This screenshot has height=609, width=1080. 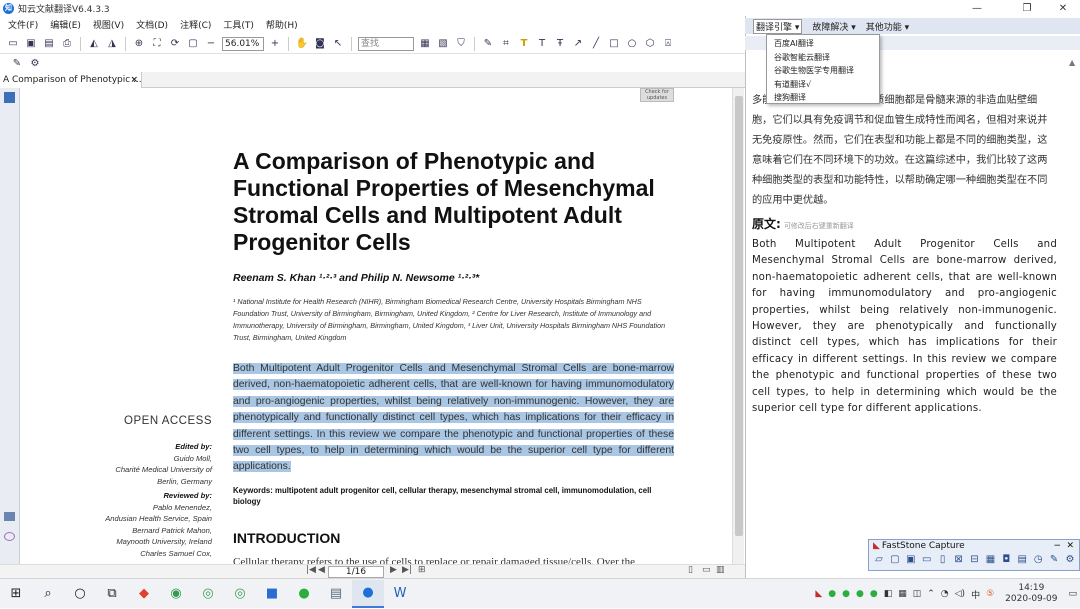 What do you see at coordinates (1063, 8) in the screenshot?
I see `close-icon: ✕` at bounding box center [1063, 8].